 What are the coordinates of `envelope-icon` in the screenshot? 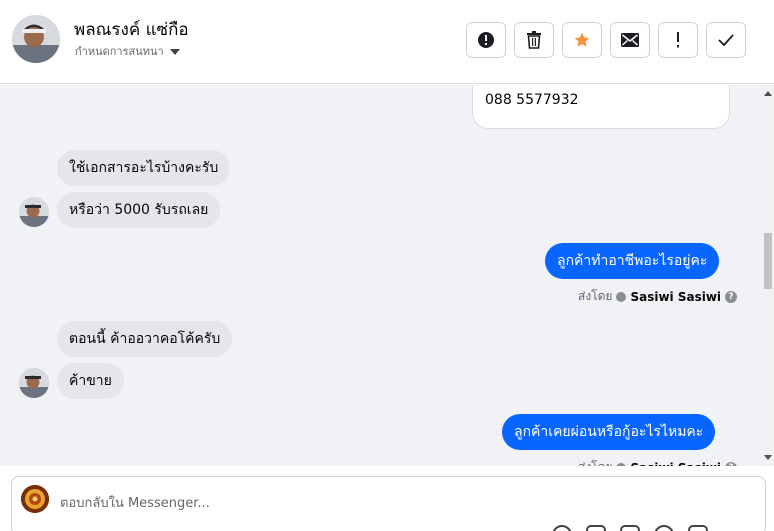 It's located at (630, 40).